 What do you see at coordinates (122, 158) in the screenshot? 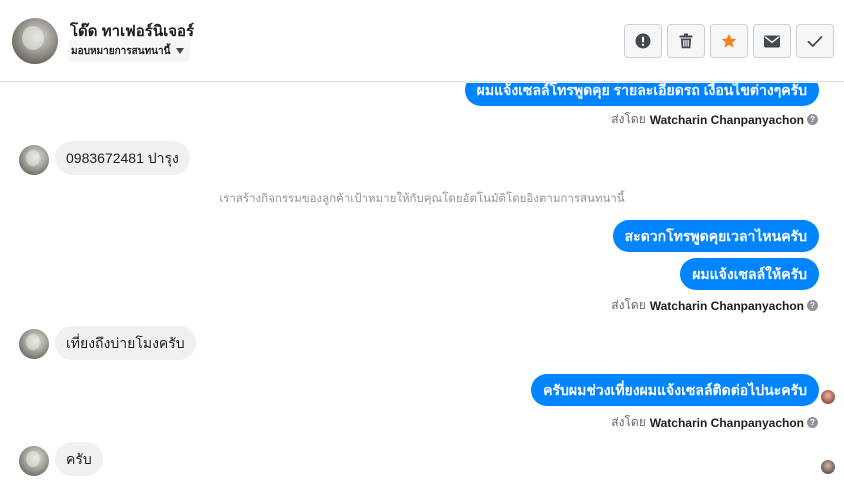
I see `incoming-message: 0983672481 ปารุง` at bounding box center [122, 158].